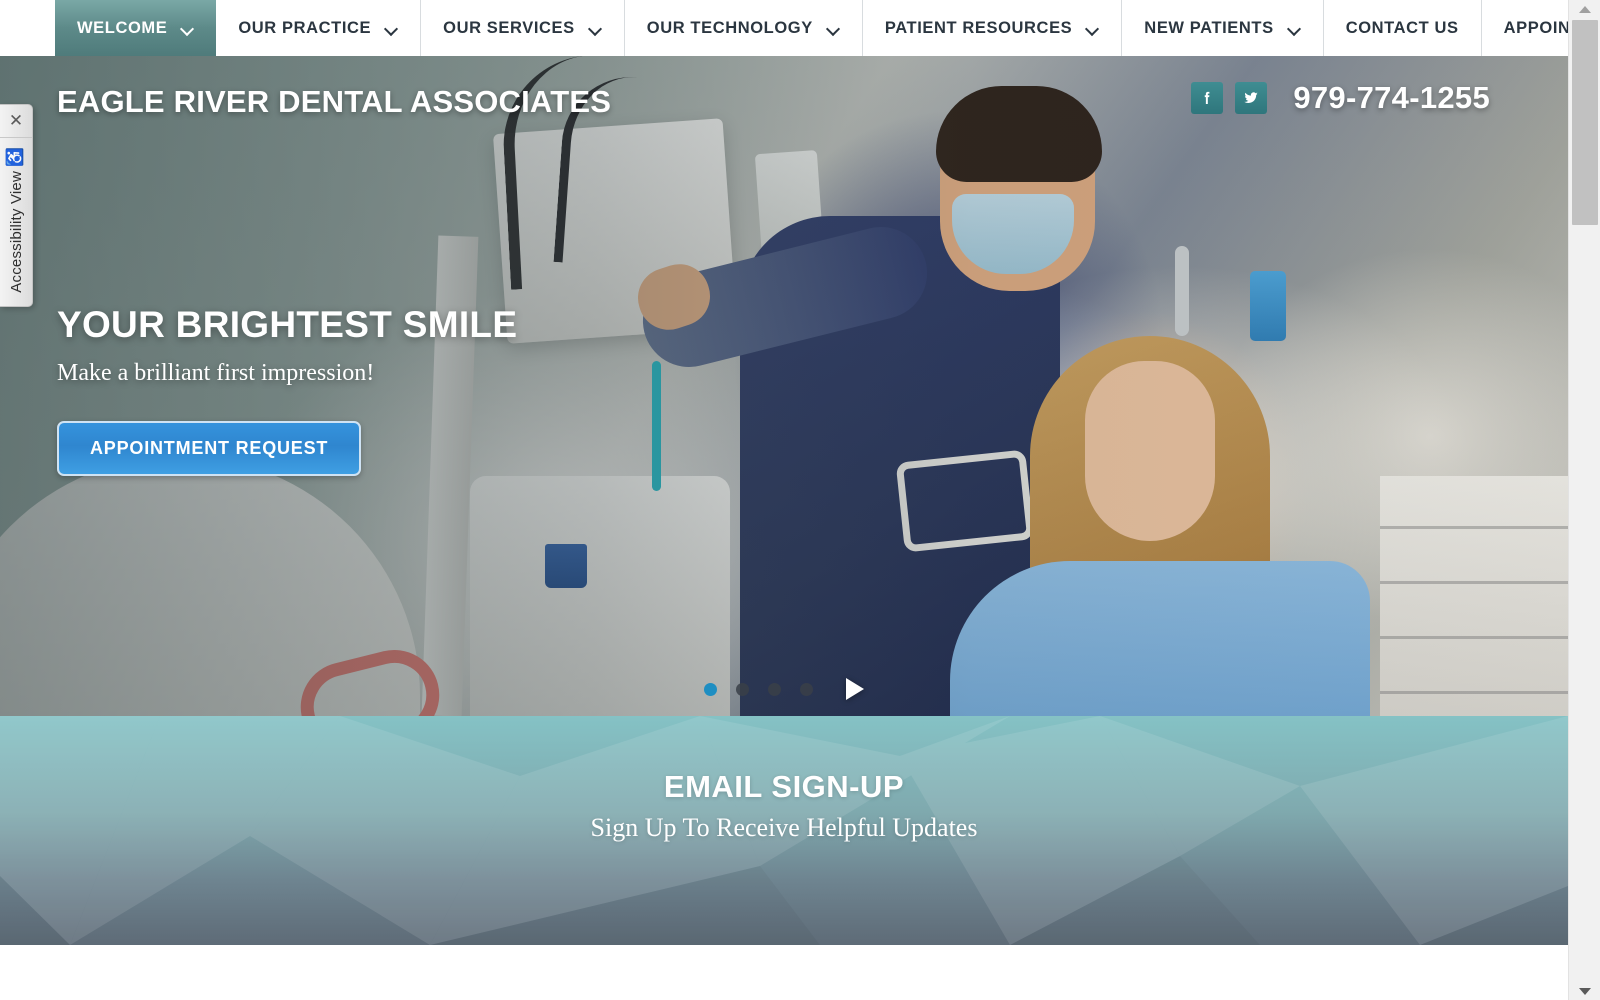 The image size is (1600, 1000). I want to click on email-signup-subtitle: Sign Up To Receive Helpful Updates, so click(784, 827).